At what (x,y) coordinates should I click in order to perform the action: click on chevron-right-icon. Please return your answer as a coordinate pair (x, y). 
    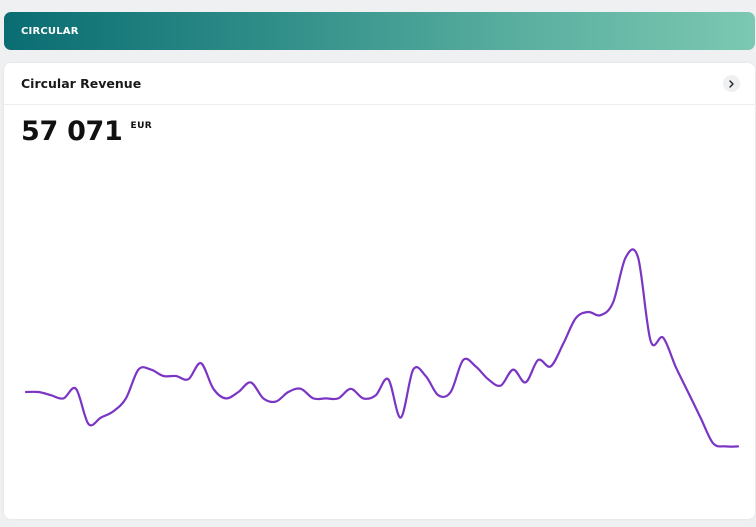
    Looking at the image, I should click on (731, 83).